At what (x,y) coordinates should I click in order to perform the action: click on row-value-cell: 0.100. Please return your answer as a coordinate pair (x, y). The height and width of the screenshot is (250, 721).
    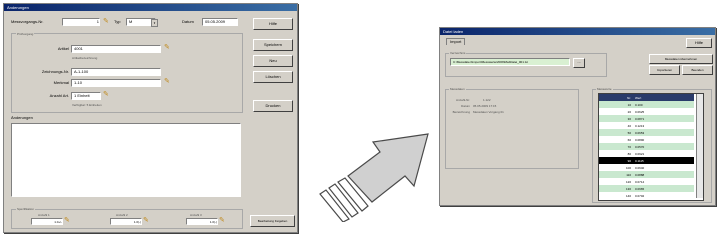
    Looking at the image, I should click on (639, 104).